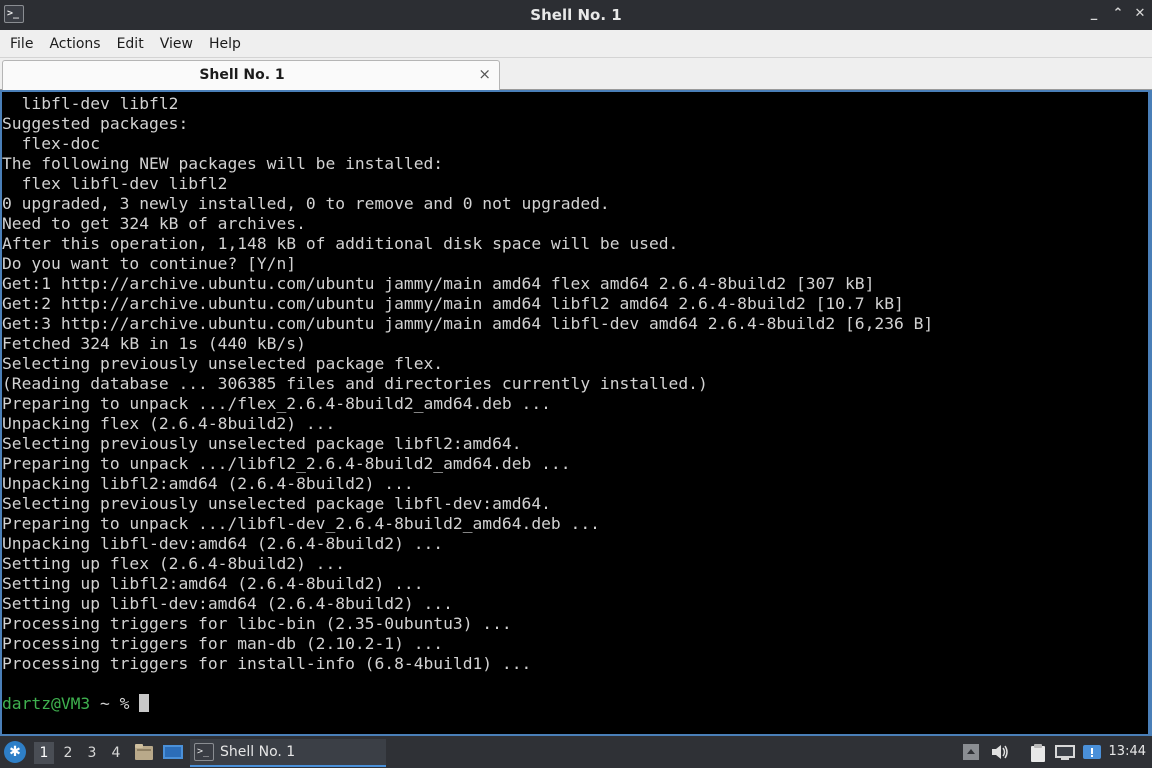  What do you see at coordinates (90, 103) in the screenshot?
I see `terminal-line: libfl-dev libfl2` at bounding box center [90, 103].